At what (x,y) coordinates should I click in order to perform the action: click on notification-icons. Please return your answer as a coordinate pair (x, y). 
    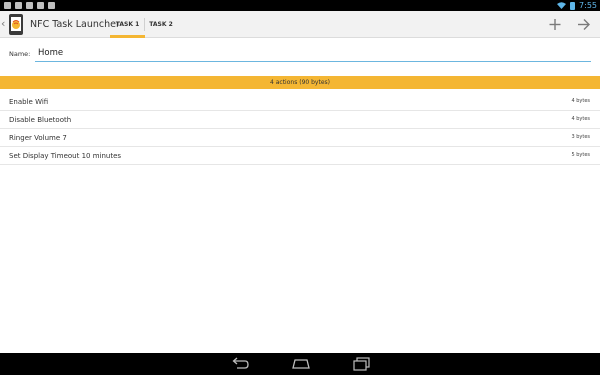
    Looking at the image, I should click on (29, 5).